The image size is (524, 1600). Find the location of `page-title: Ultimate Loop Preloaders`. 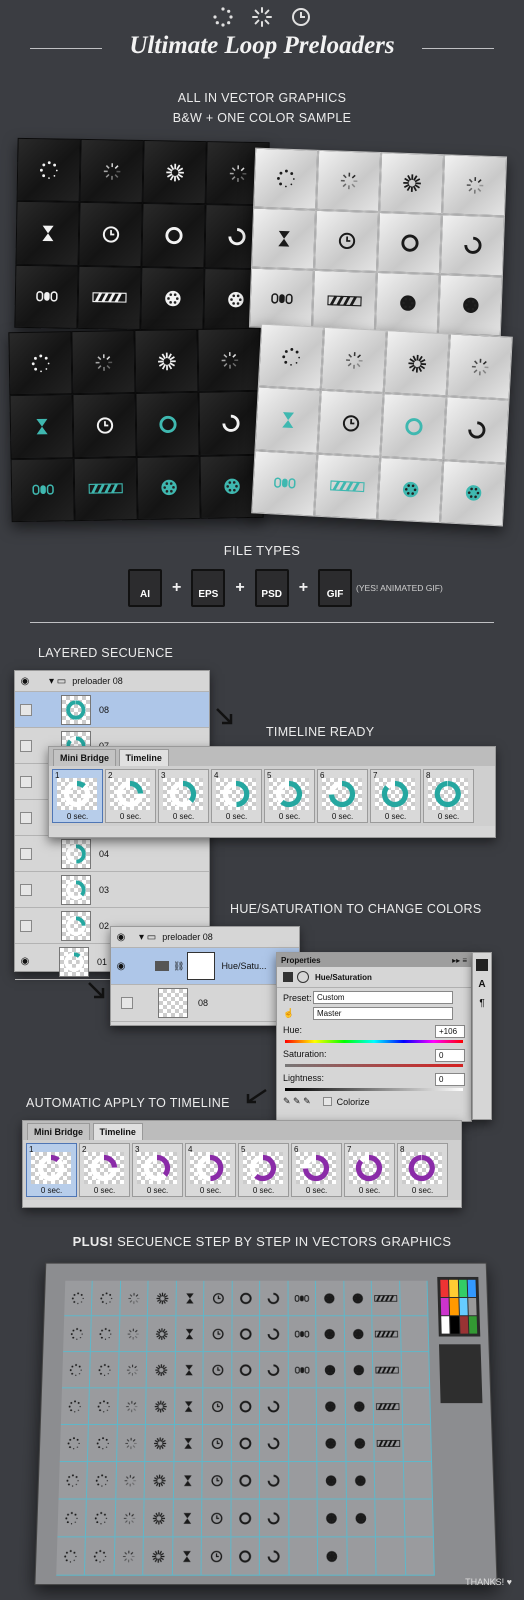

page-title: Ultimate Loop Preloaders is located at coordinates (262, 45).